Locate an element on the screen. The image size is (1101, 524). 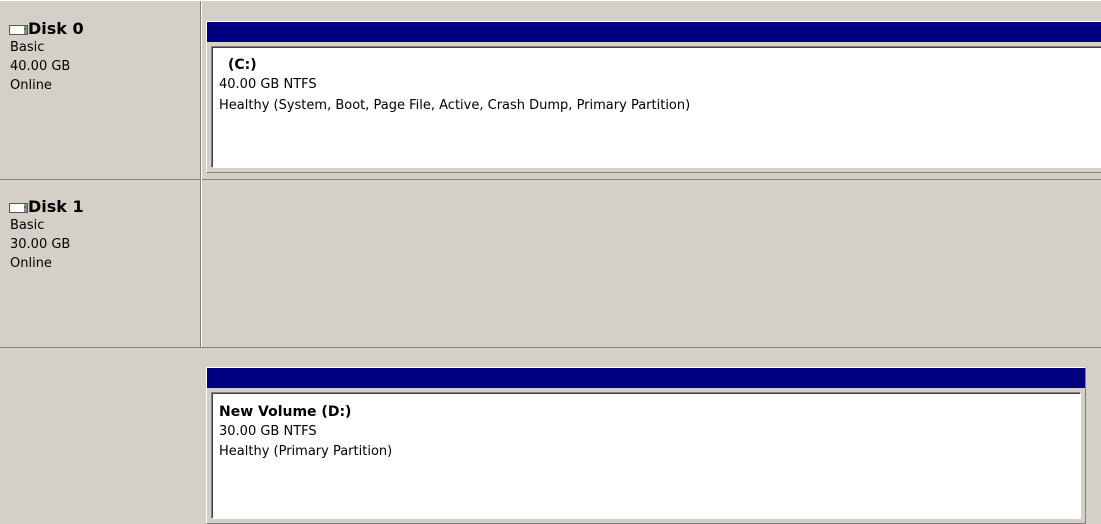
disk-0-size: 40.00 GB is located at coordinates (40, 66).